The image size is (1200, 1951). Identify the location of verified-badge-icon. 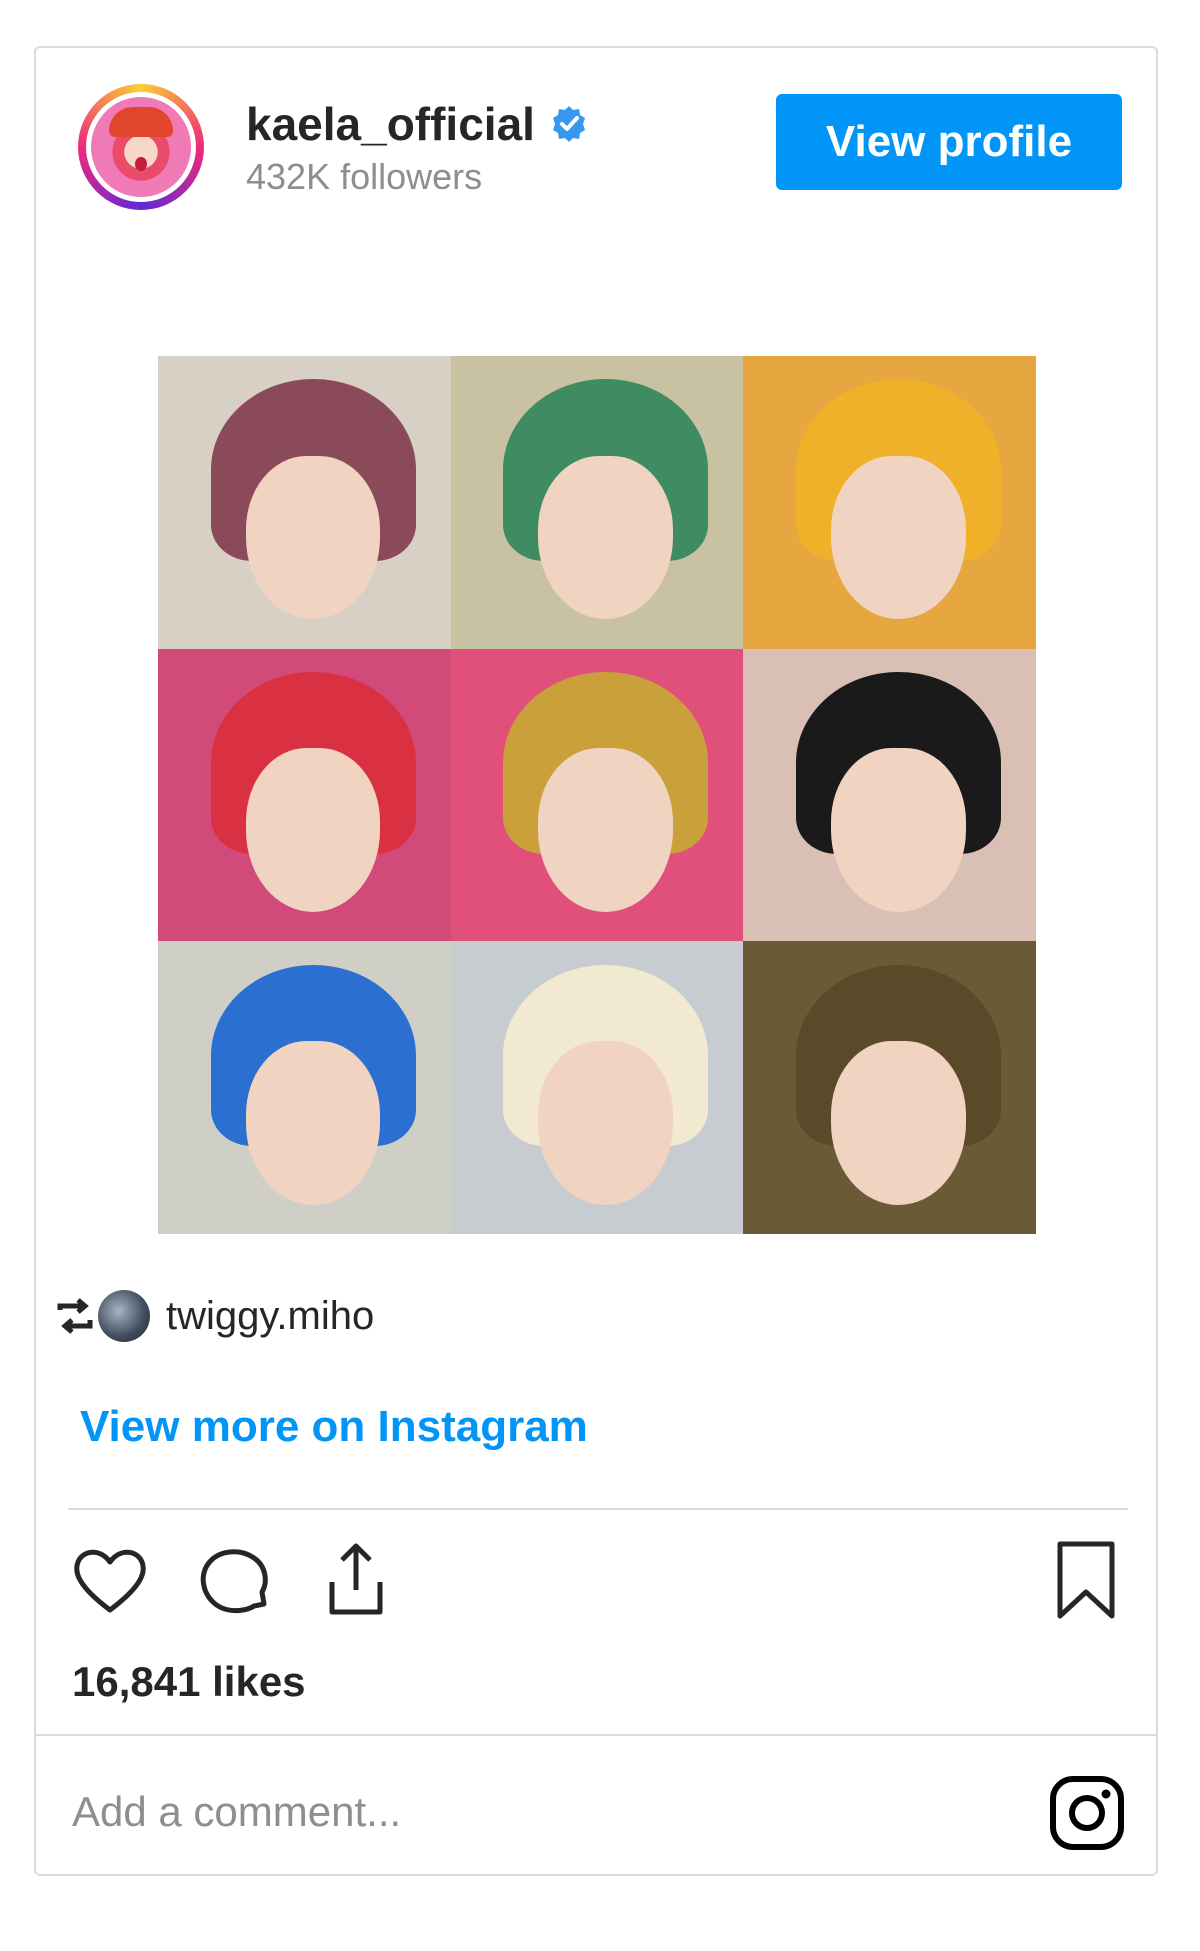
(568, 124).